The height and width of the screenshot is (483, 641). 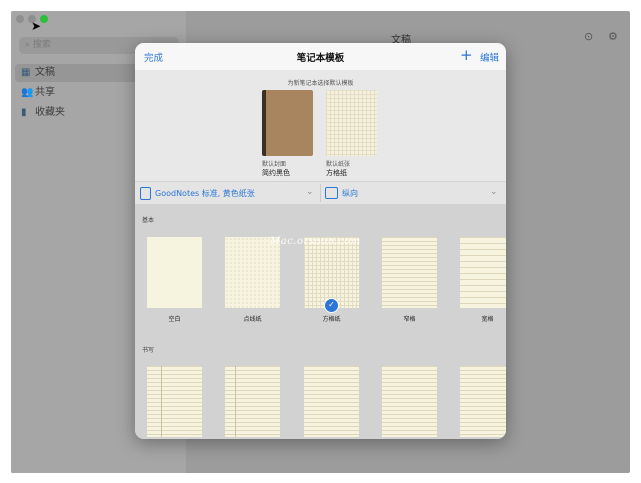 What do you see at coordinates (36, 26) in the screenshot?
I see `mouse-cursor-icon: ➤` at bounding box center [36, 26].